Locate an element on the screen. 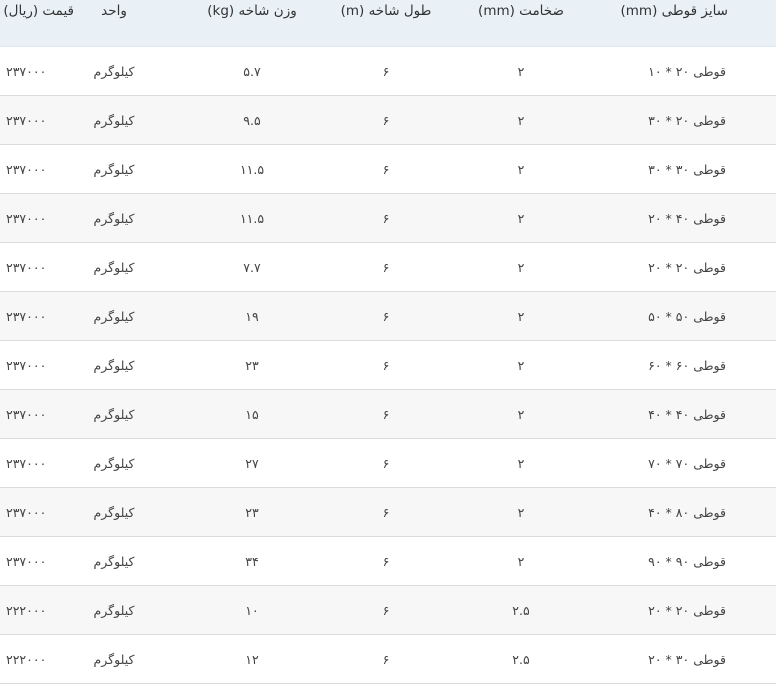 This screenshot has height=684, width=776. cell-weight: ۵.۷ is located at coordinates (252, 71).